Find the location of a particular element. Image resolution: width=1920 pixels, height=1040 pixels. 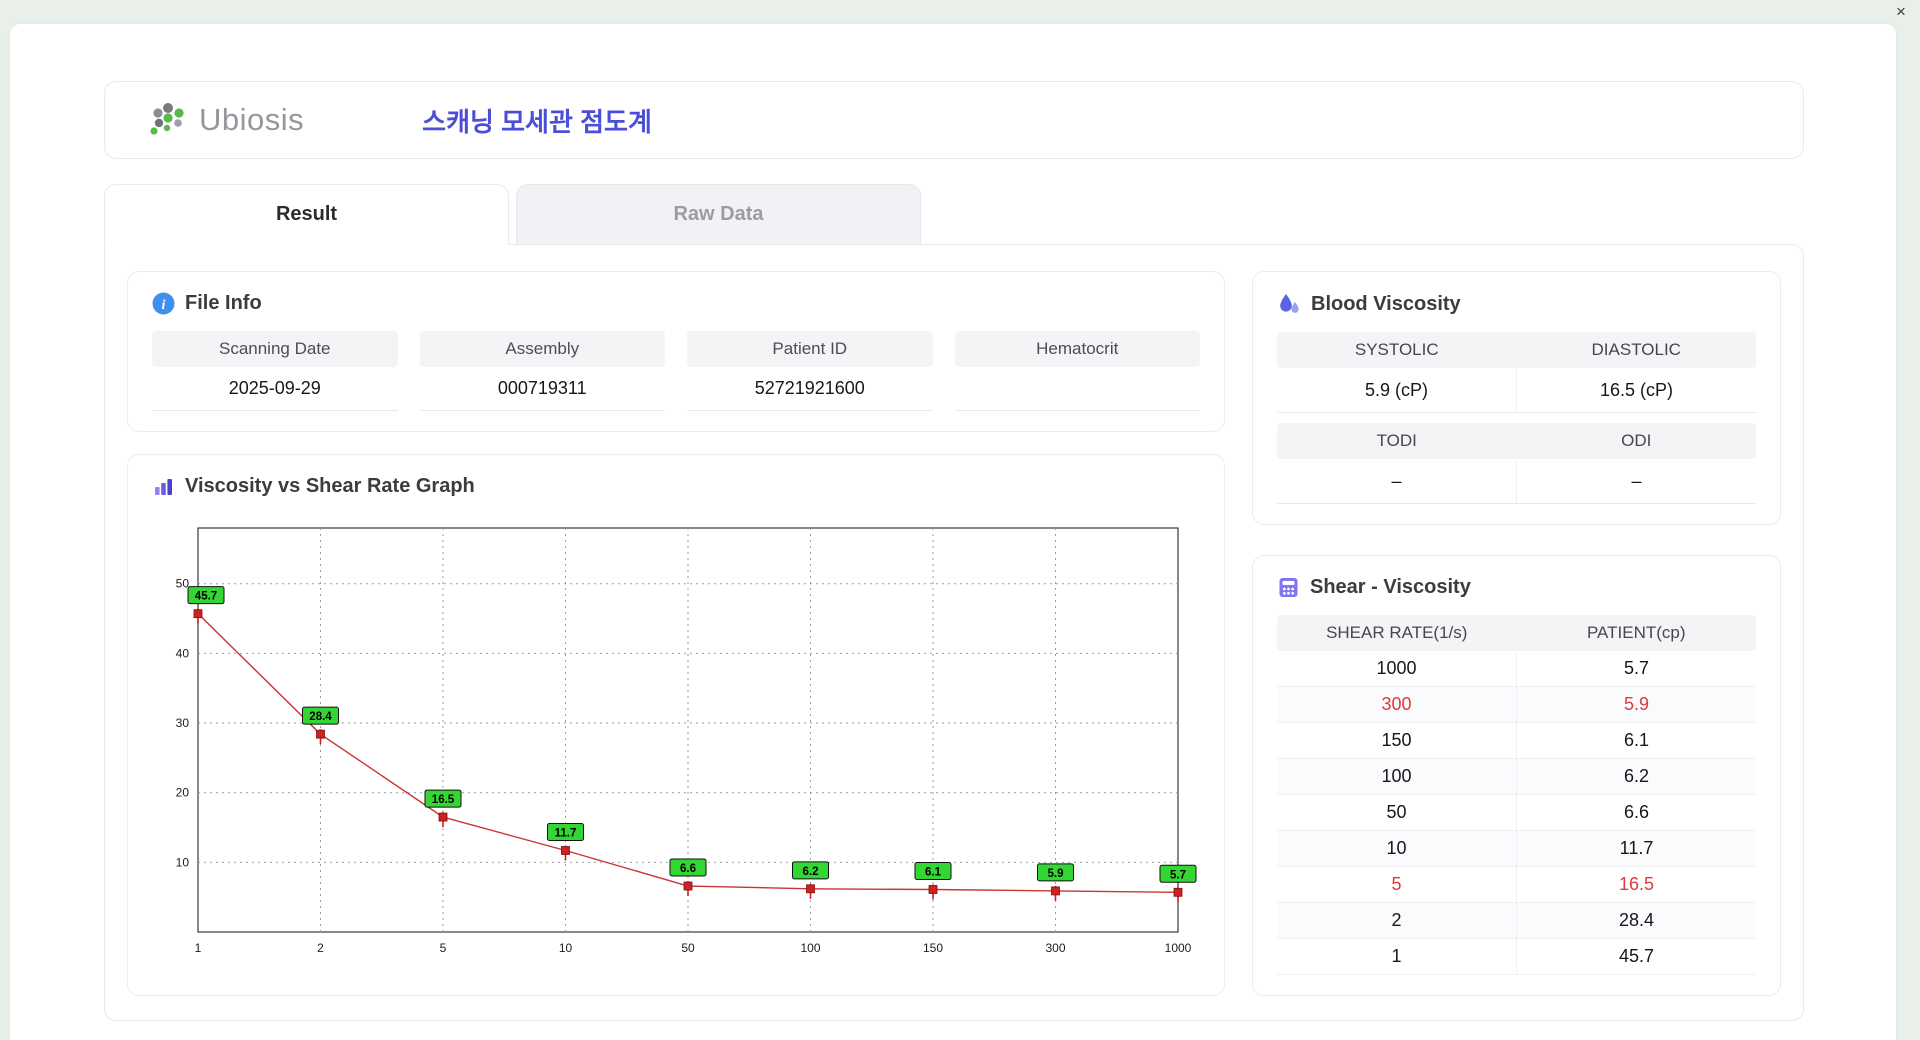

patient-viscosity-cell: 5.9 is located at coordinates (1636, 704).